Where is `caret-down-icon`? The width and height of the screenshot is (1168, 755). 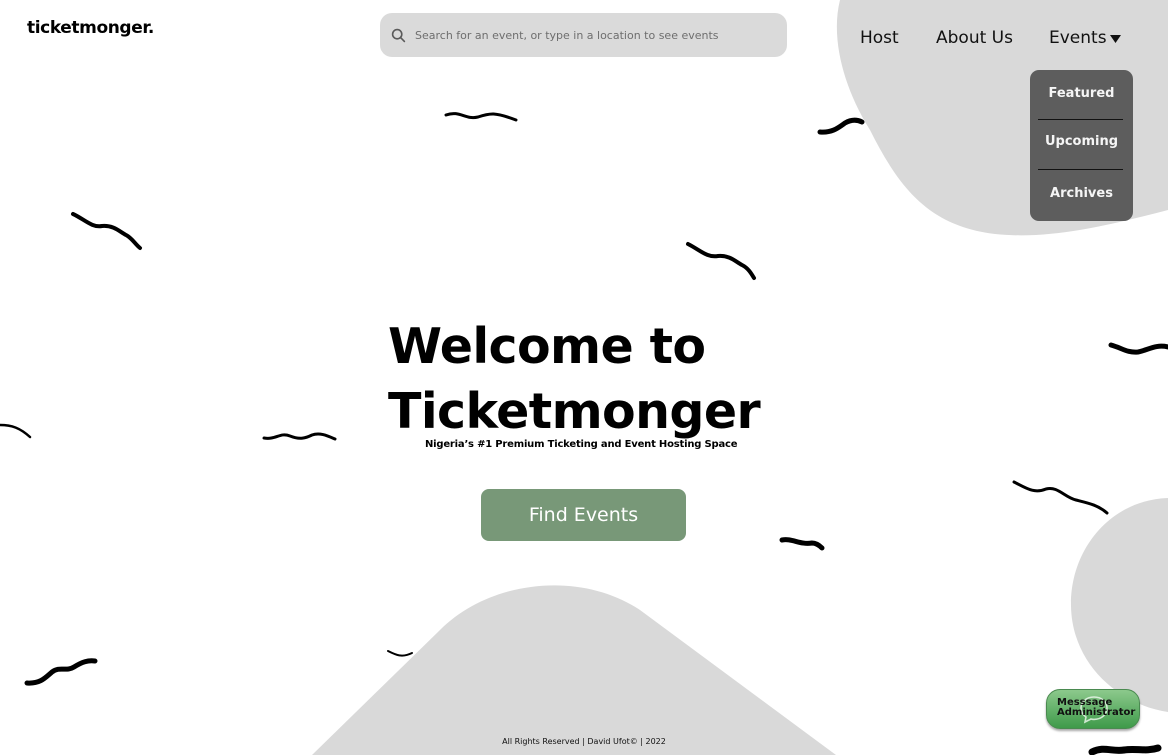 caret-down-icon is located at coordinates (1115, 38).